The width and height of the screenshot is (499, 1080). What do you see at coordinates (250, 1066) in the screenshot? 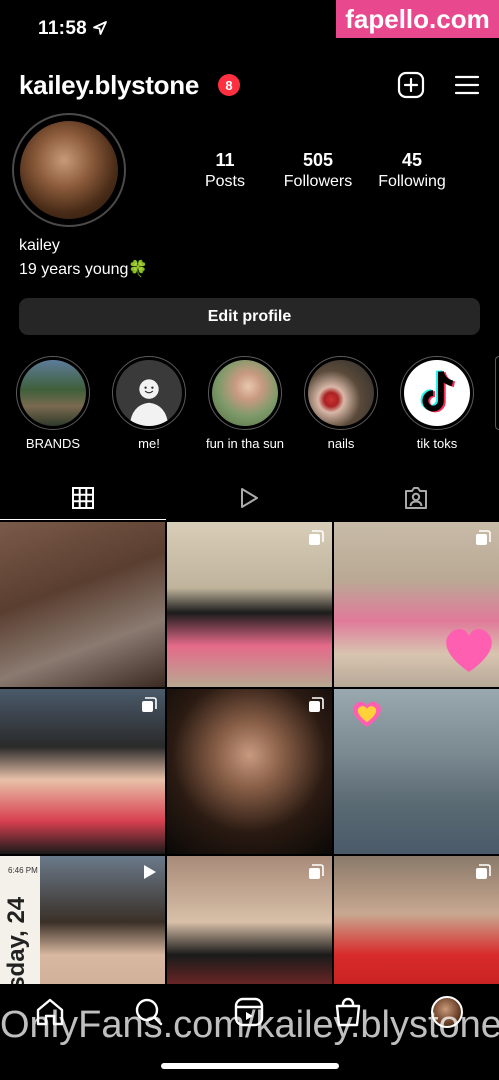
I see `home-indicator` at bounding box center [250, 1066].